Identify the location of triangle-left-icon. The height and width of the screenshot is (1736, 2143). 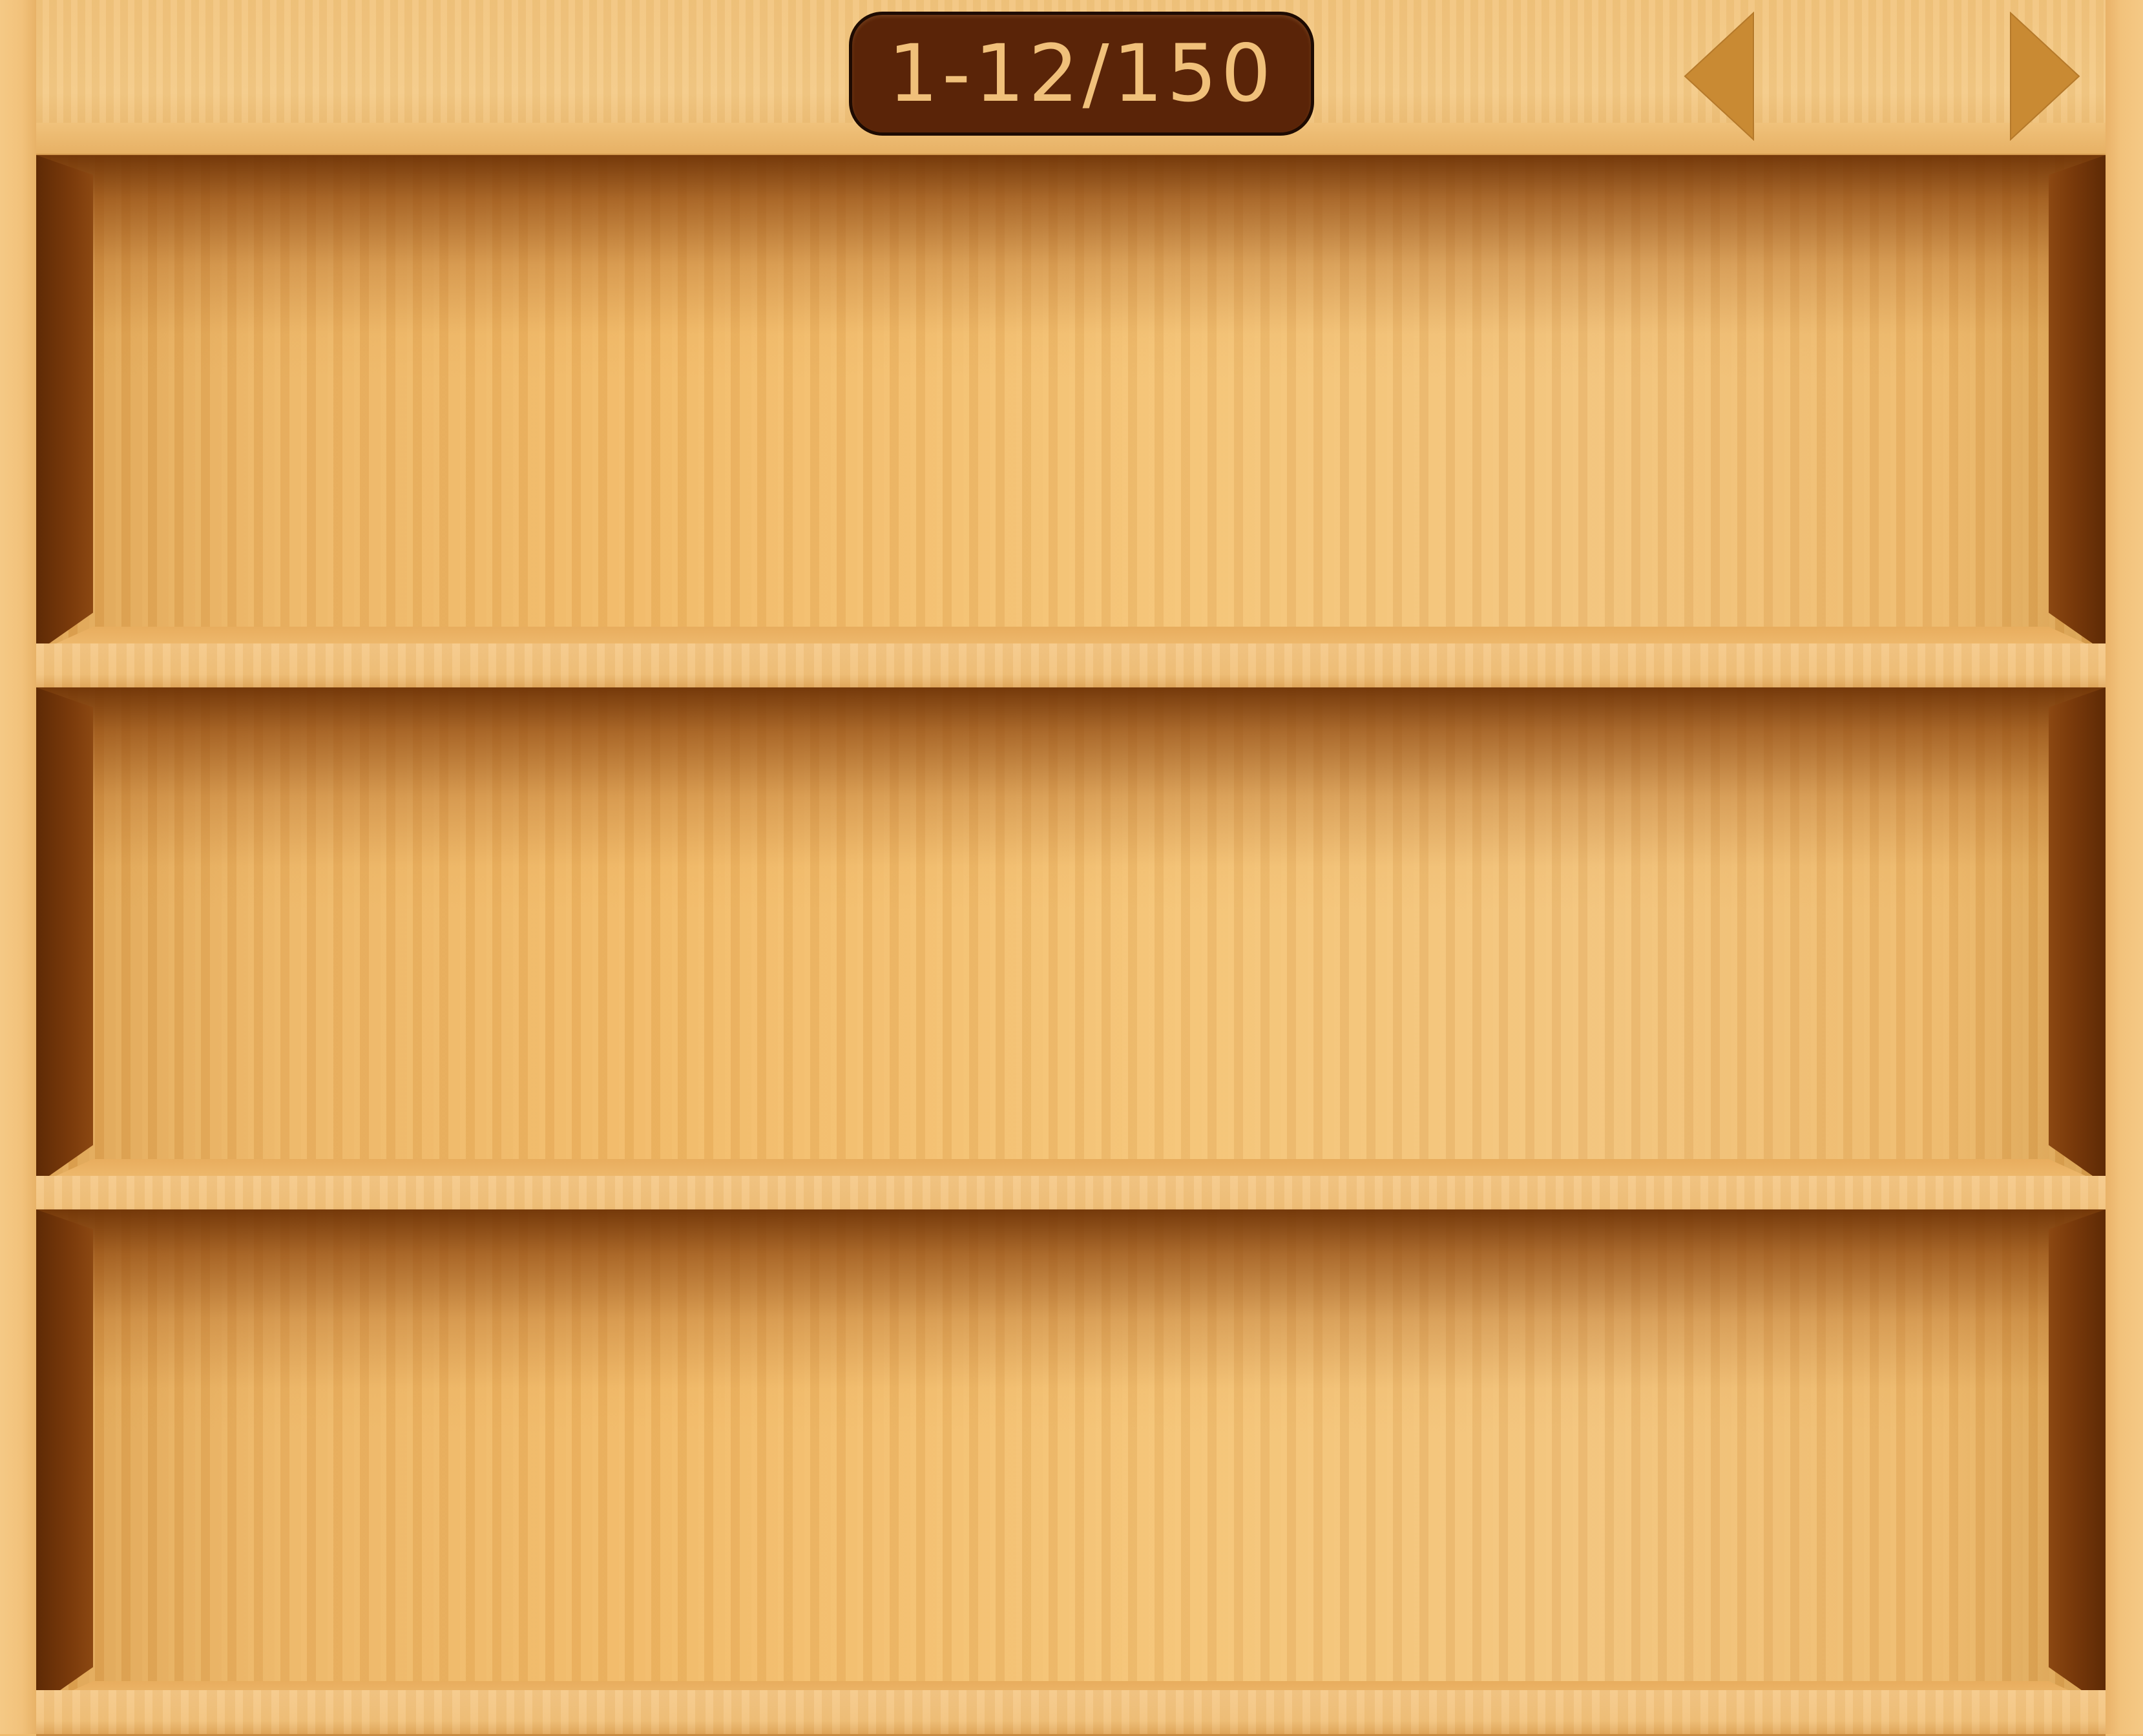
(1719, 76).